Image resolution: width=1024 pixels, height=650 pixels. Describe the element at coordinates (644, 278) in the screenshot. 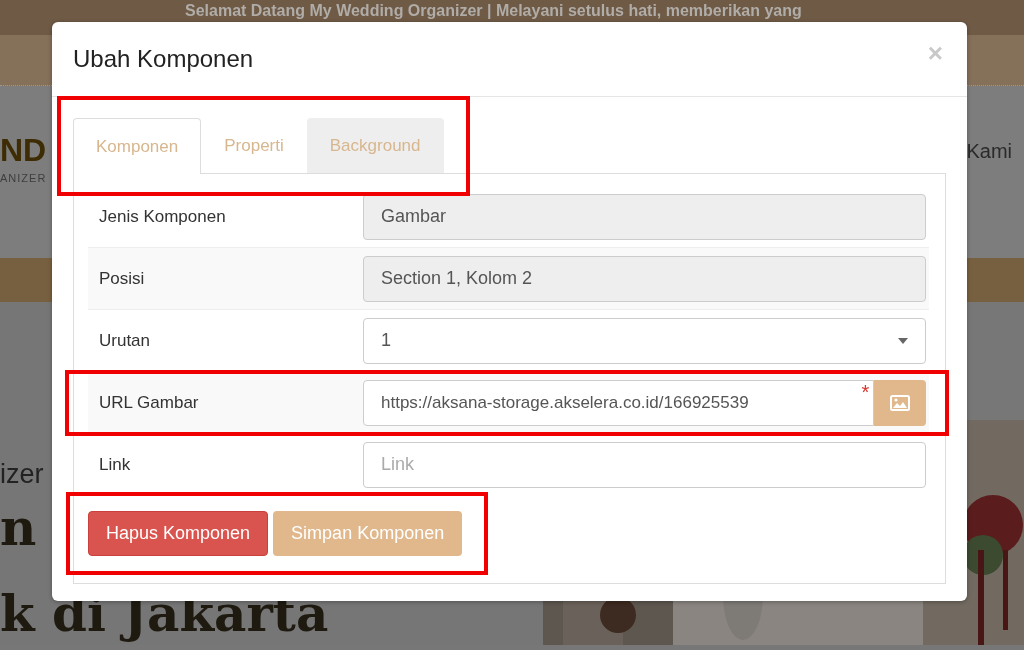

I see `readonly-field: Section 1, Kolom 2` at that location.